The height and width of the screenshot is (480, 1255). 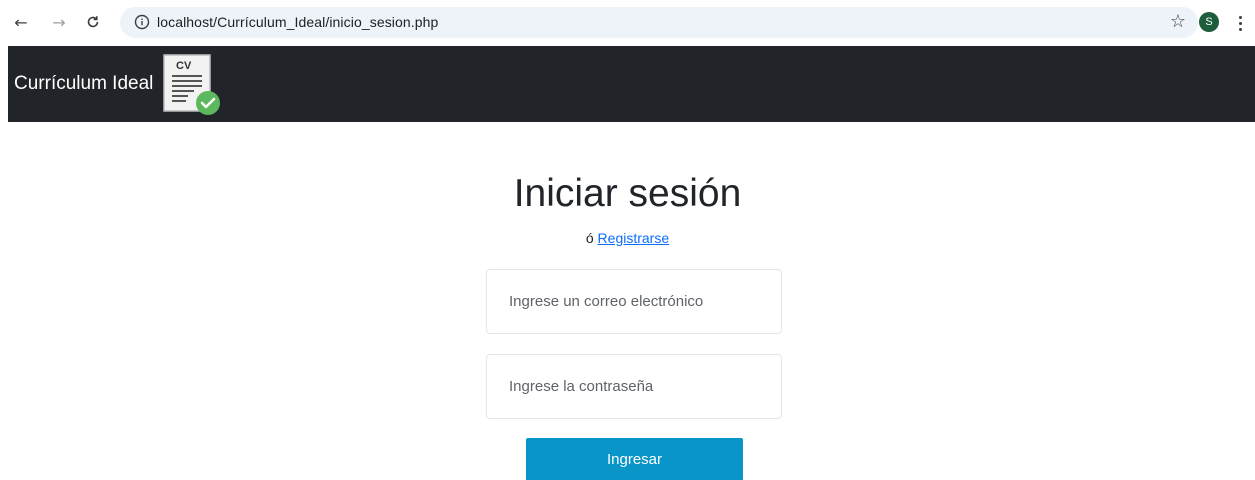 I want to click on logo-text: CV, so click(x=184, y=66).